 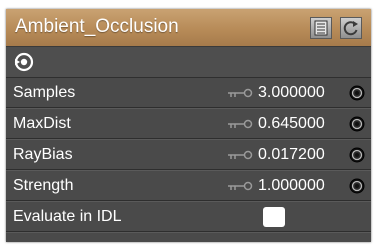 What do you see at coordinates (188, 237) in the screenshot?
I see `panel-footer` at bounding box center [188, 237].